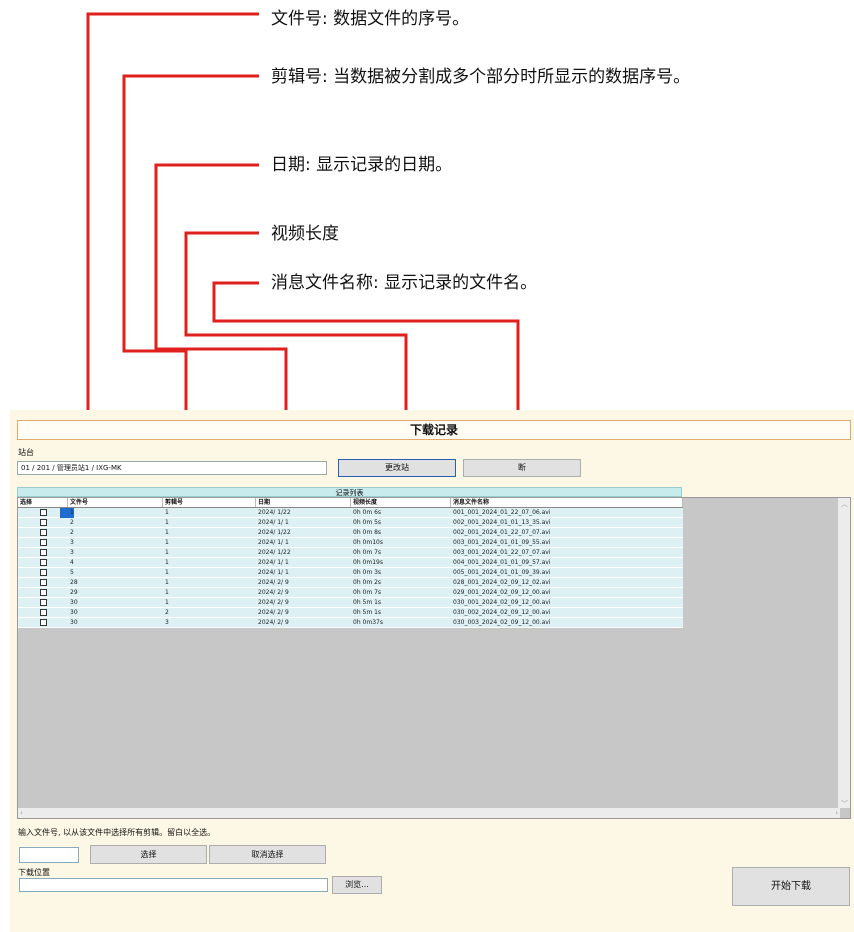 The width and height of the screenshot is (854, 932). I want to click on window-title: 下载记录, so click(434, 430).